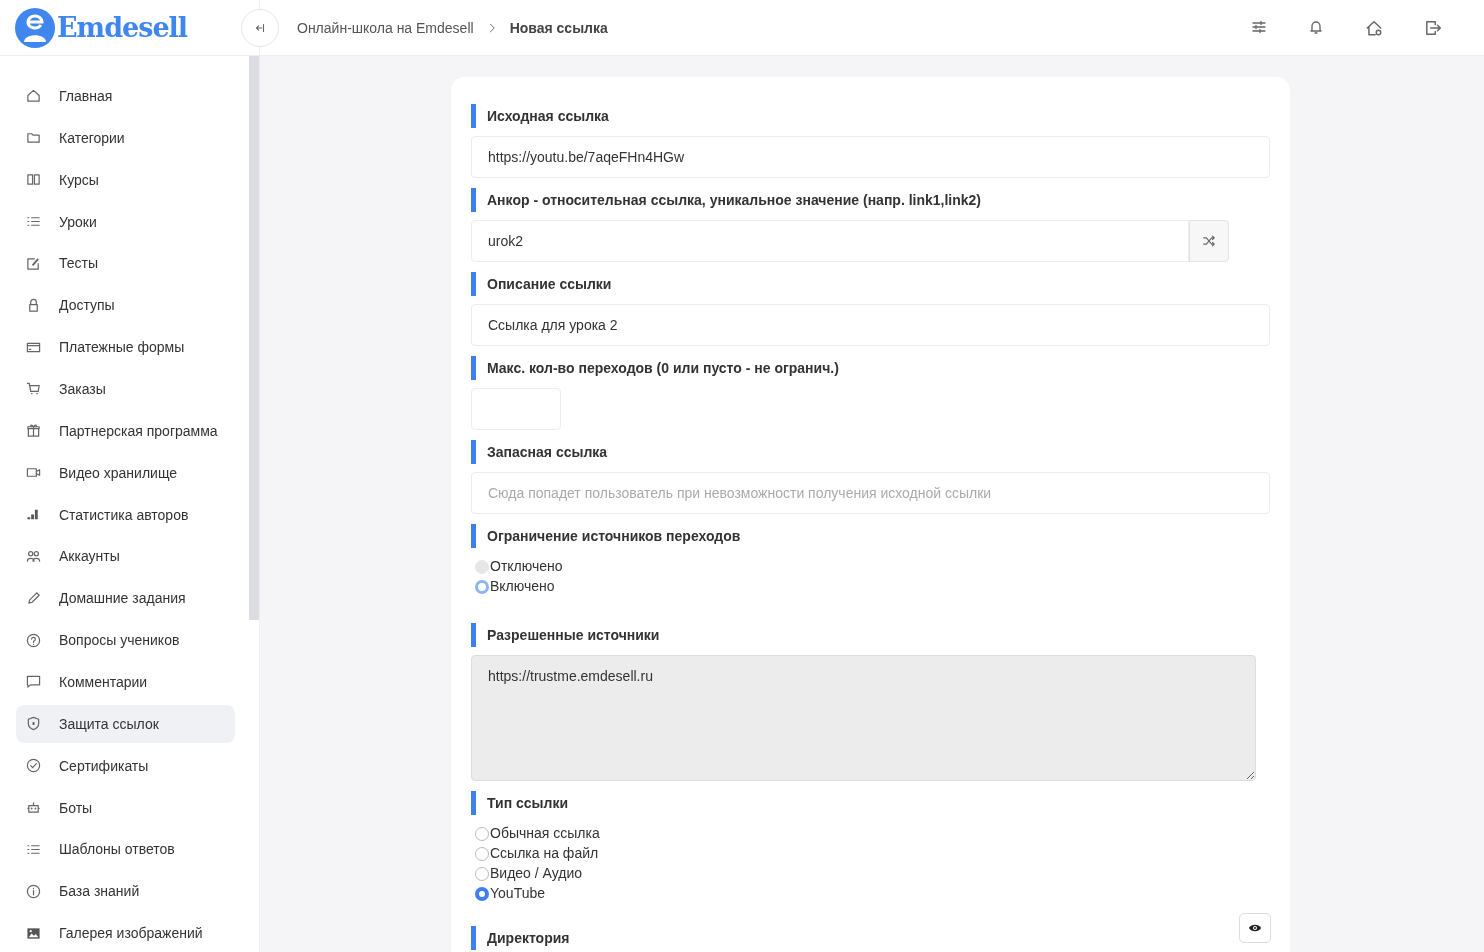 The height and width of the screenshot is (952, 1484). What do you see at coordinates (125, 514) in the screenshot?
I see `sidebar-item: Статистика авторов` at bounding box center [125, 514].